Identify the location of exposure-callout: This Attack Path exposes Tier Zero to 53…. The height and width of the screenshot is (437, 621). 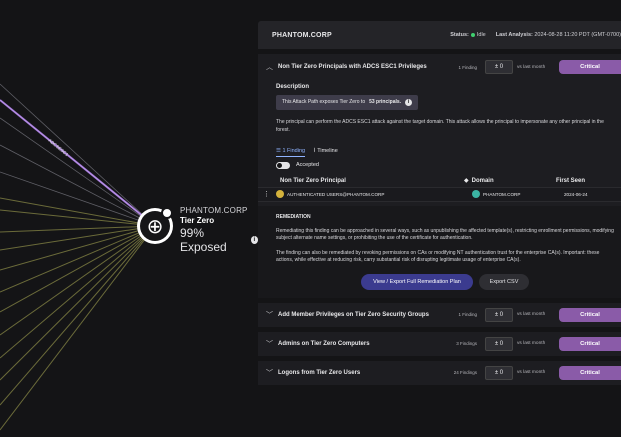
(347, 102).